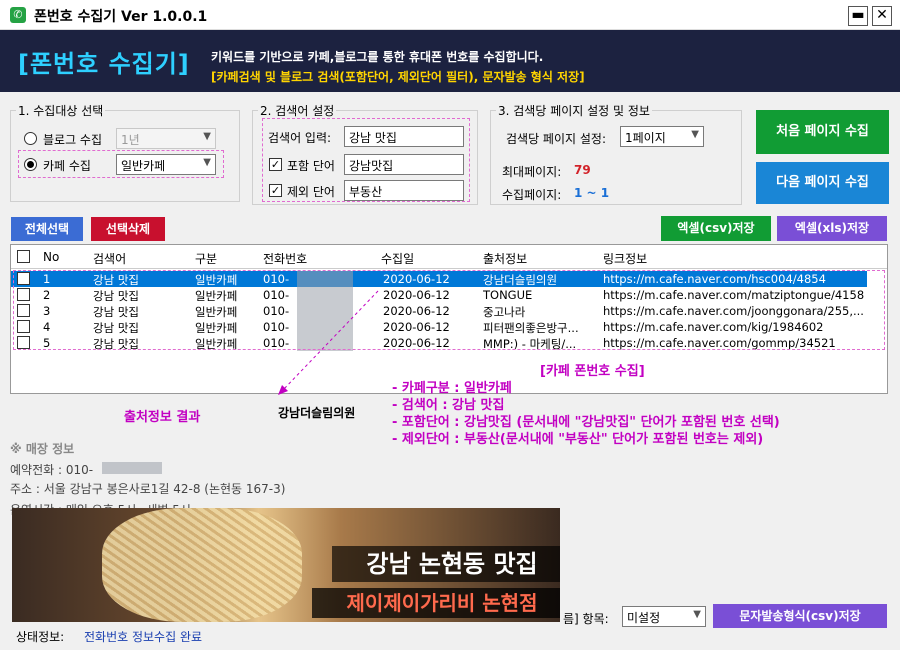  Describe the element at coordinates (52, 470) in the screenshot. I see `store-phone: 예약전화 : 010-` at that location.